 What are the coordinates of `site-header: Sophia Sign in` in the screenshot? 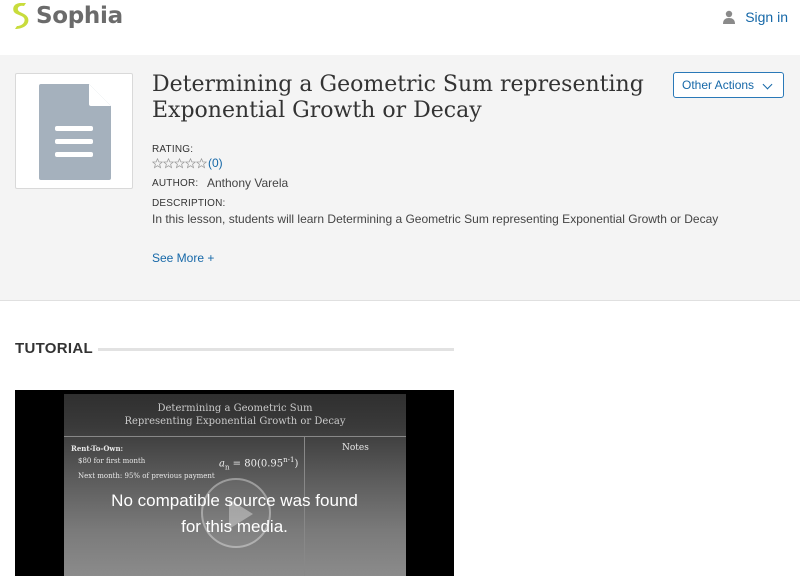 It's located at (400, 27).